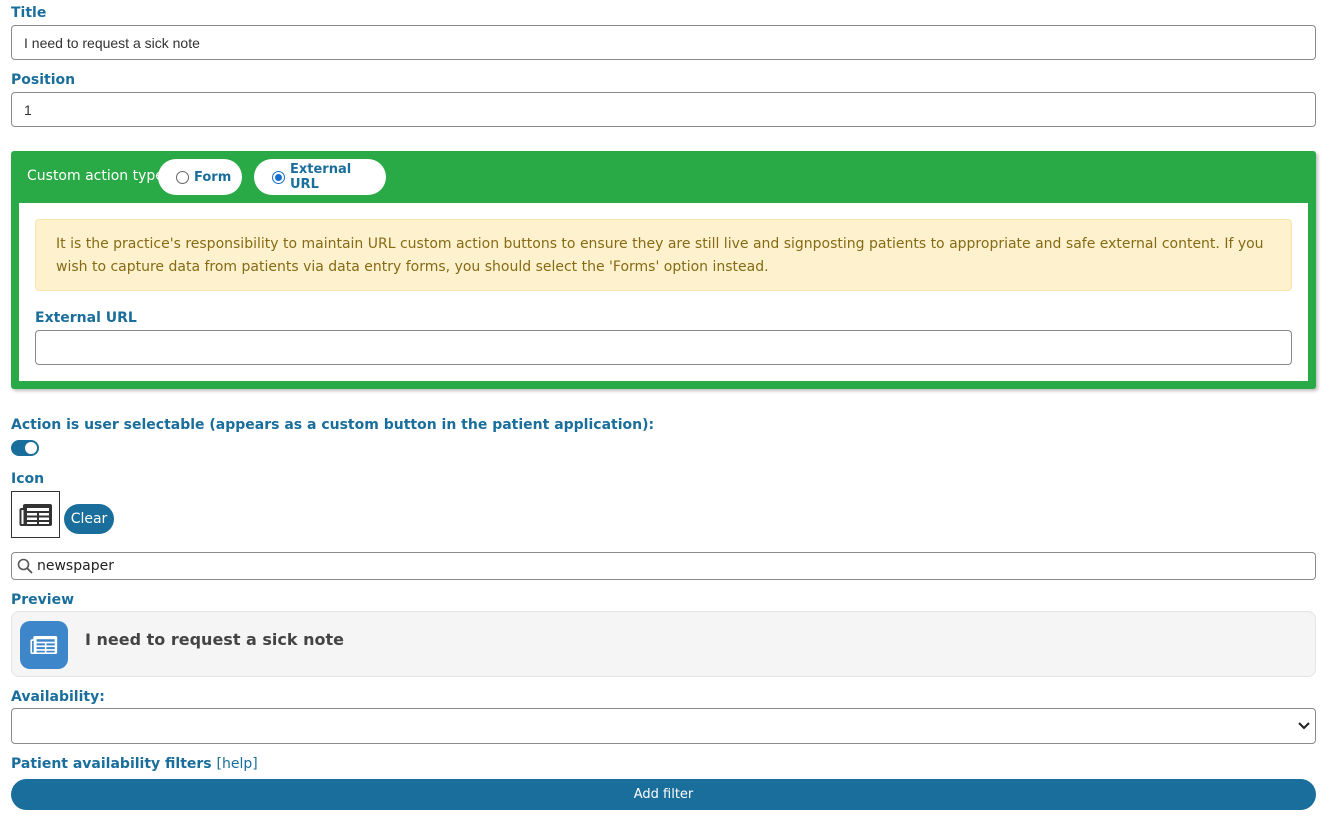 Image resolution: width=1330 pixels, height=816 pixels. Describe the element at coordinates (111, 764) in the screenshot. I see `patient-filters-label-text: Patient availability filters` at that location.